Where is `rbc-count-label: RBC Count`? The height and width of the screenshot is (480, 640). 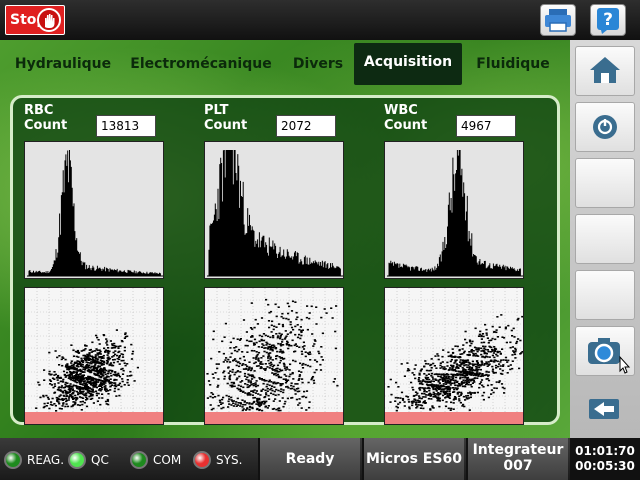
rbc-count-label: RBC Count is located at coordinates (46, 118).